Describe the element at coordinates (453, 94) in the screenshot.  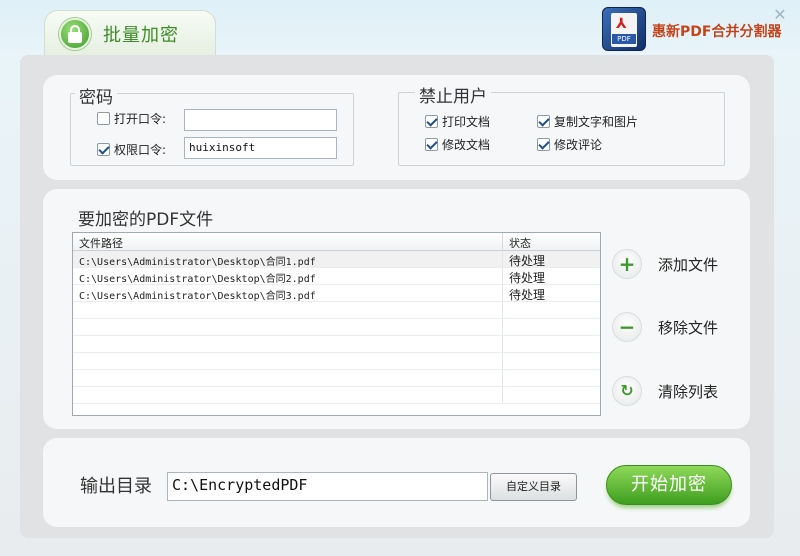
I see `deny-legend: 禁止用户` at that location.